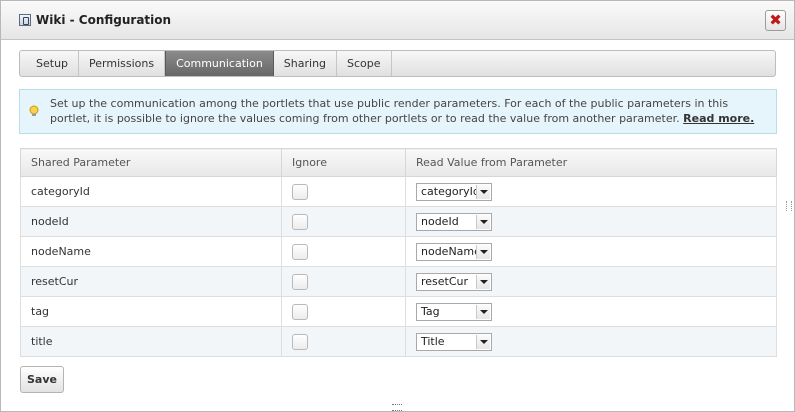 This screenshot has height=412, width=795. I want to click on read-value-select: nodeName, so click(454, 251).